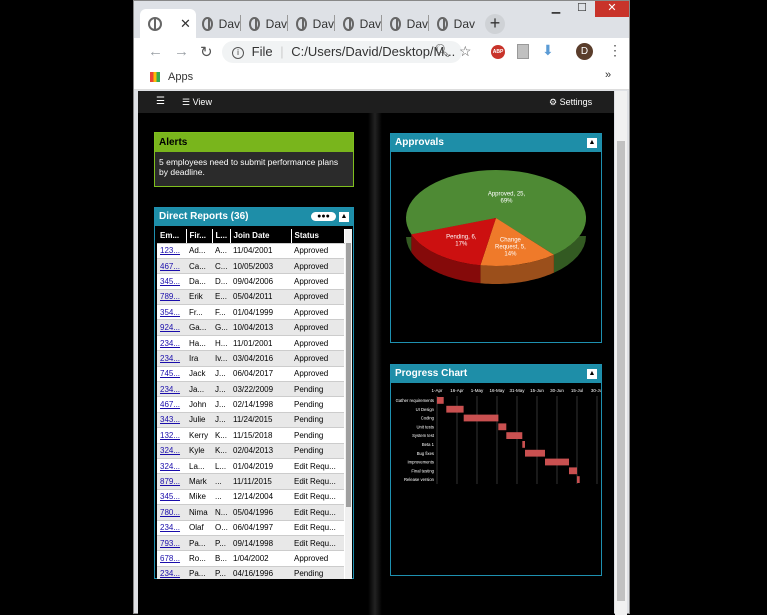 This screenshot has height=615, width=767. Describe the element at coordinates (250, 451) in the screenshot. I see `table-row: 324... Kyle K... 02/04/2013 Pending` at that location.